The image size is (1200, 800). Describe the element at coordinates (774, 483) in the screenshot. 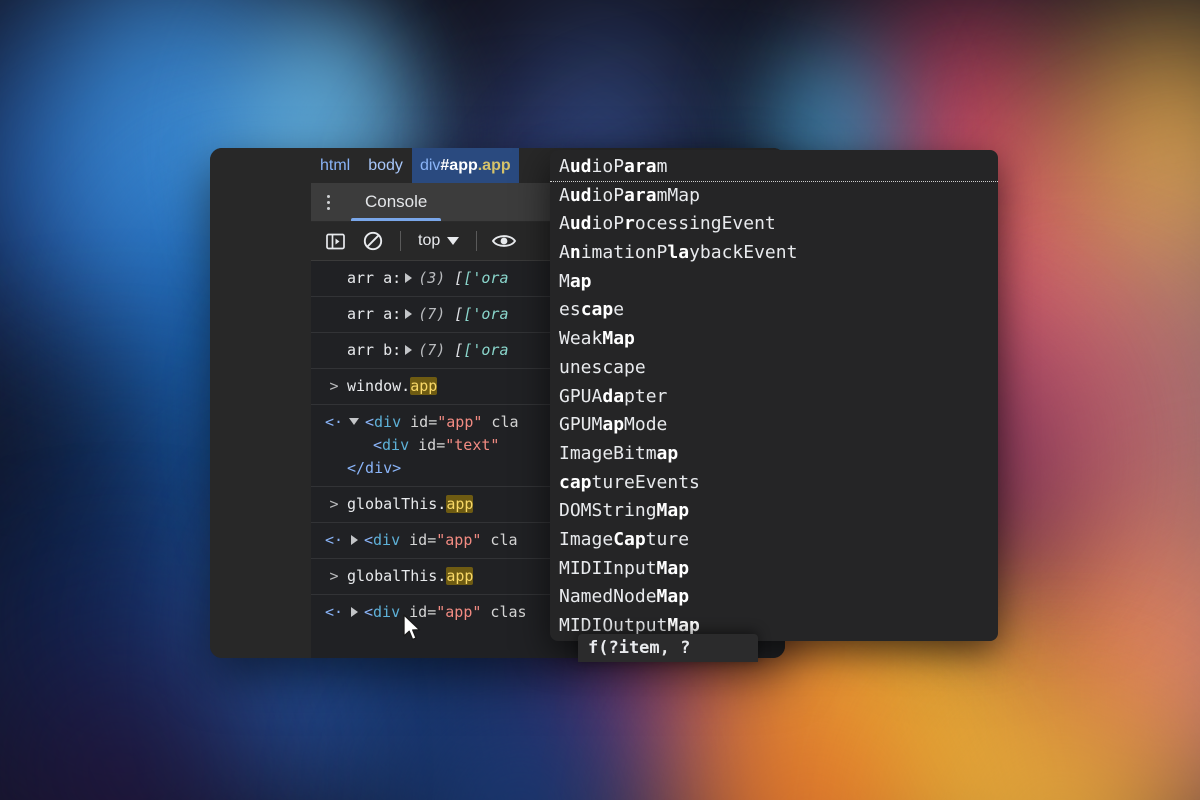

I see `autocomplete-item: captureEvents` at that location.